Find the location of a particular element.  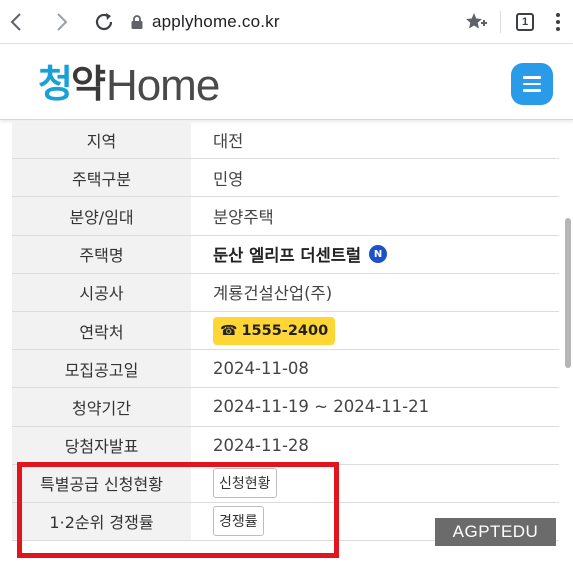

table-row: 청약기간 2024-11-19 ~ 2024-11-21 is located at coordinates (285, 407).